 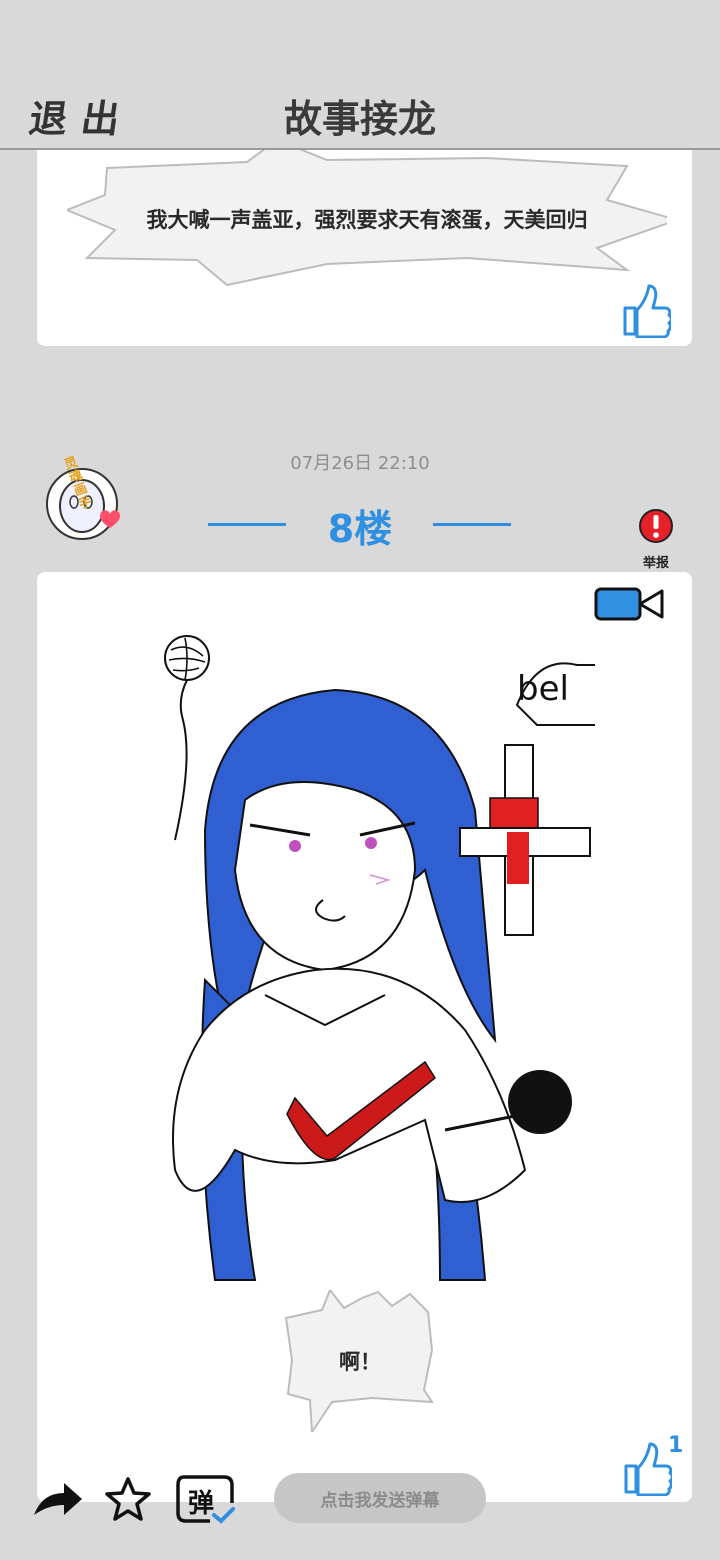 What do you see at coordinates (360, 75) in the screenshot?
I see `top-bar: 退出 故事接龙` at bounding box center [360, 75].